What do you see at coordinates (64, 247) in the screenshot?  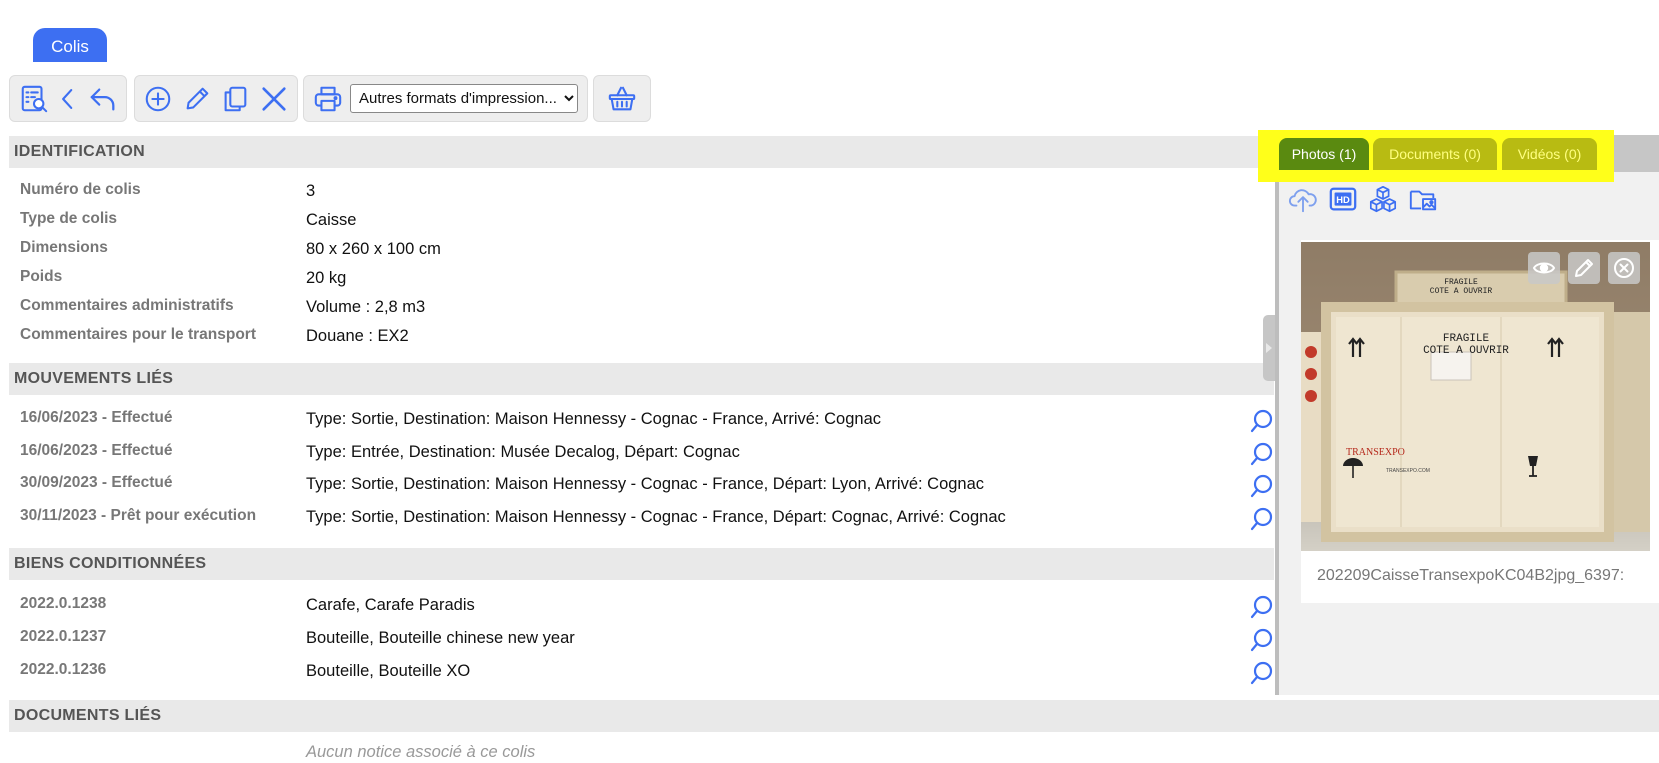 I see `field-label: Dimensions` at bounding box center [64, 247].